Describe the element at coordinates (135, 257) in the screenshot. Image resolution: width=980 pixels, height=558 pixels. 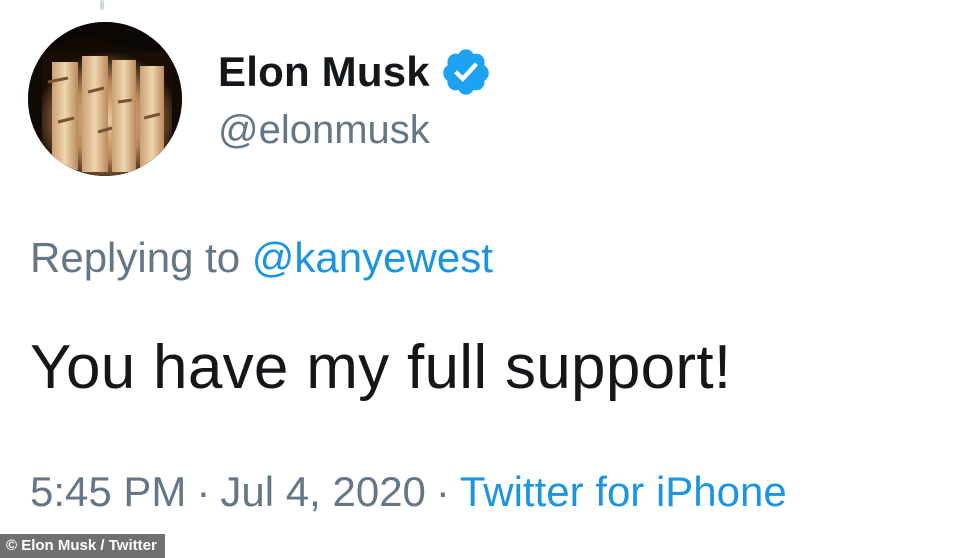
I see `replying-to-label: Replying to` at that location.